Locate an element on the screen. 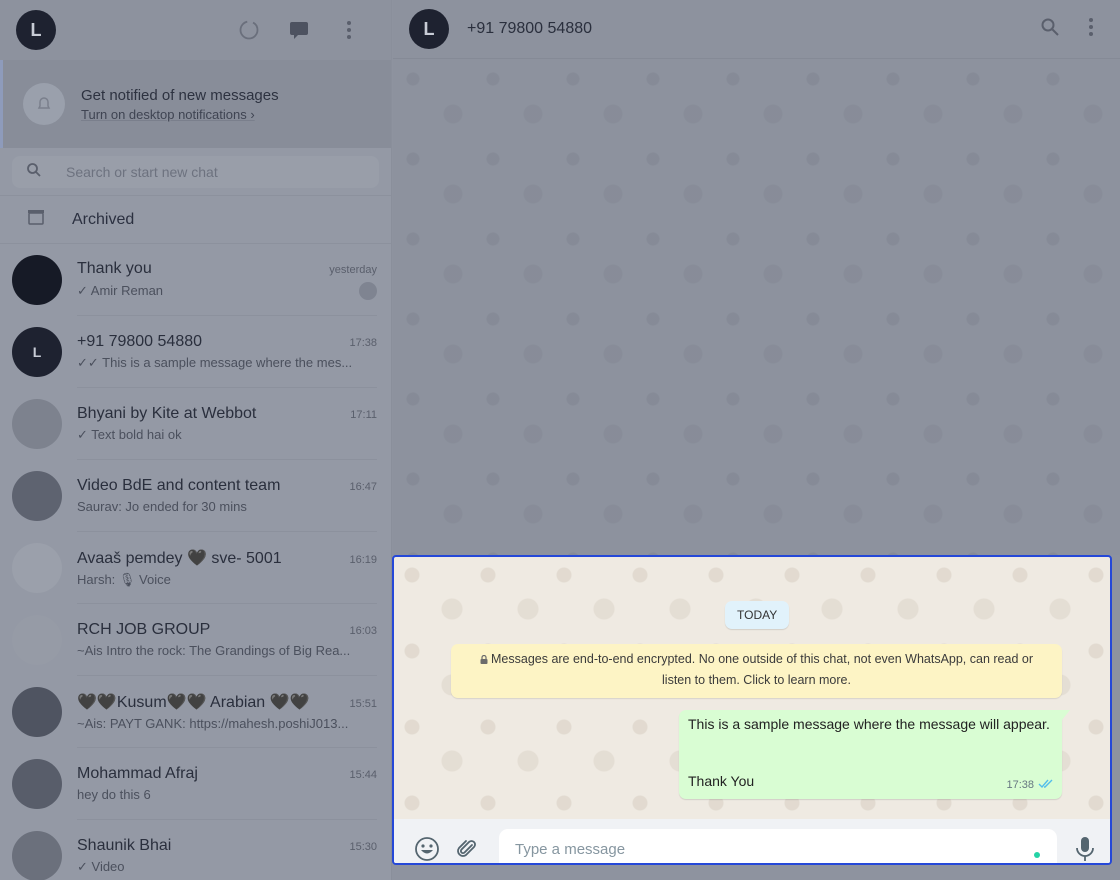 Image resolution: width=1120 pixels, height=880 pixels. lock-icon is located at coordinates (484, 659).